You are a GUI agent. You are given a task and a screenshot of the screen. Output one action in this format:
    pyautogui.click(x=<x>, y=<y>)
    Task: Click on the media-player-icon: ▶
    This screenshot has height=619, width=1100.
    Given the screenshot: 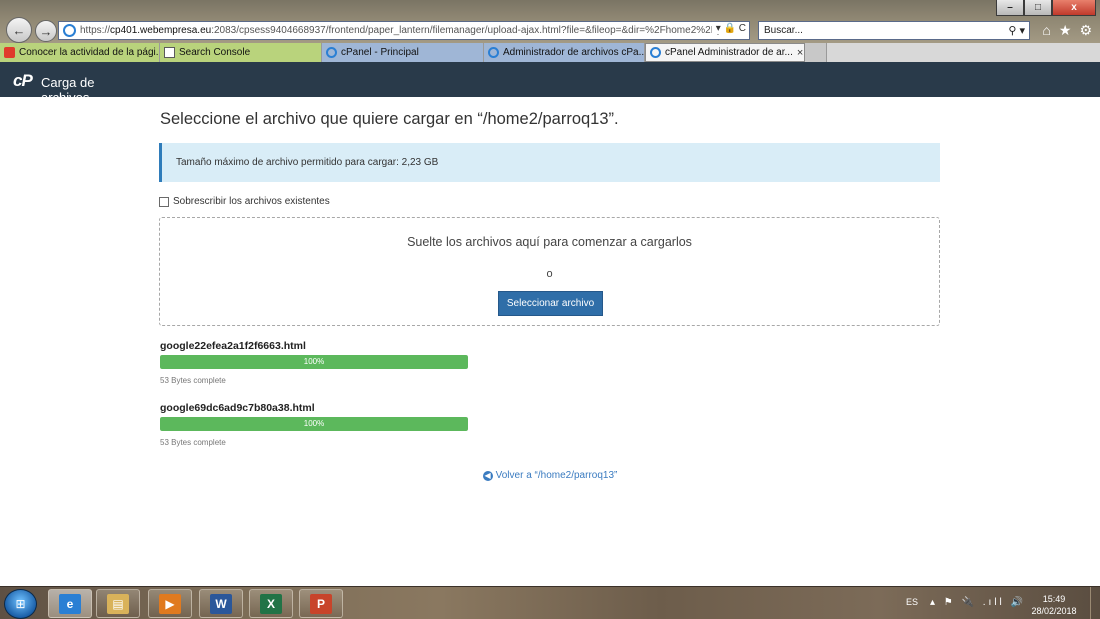 What is the action you would take?
    pyautogui.click(x=170, y=603)
    